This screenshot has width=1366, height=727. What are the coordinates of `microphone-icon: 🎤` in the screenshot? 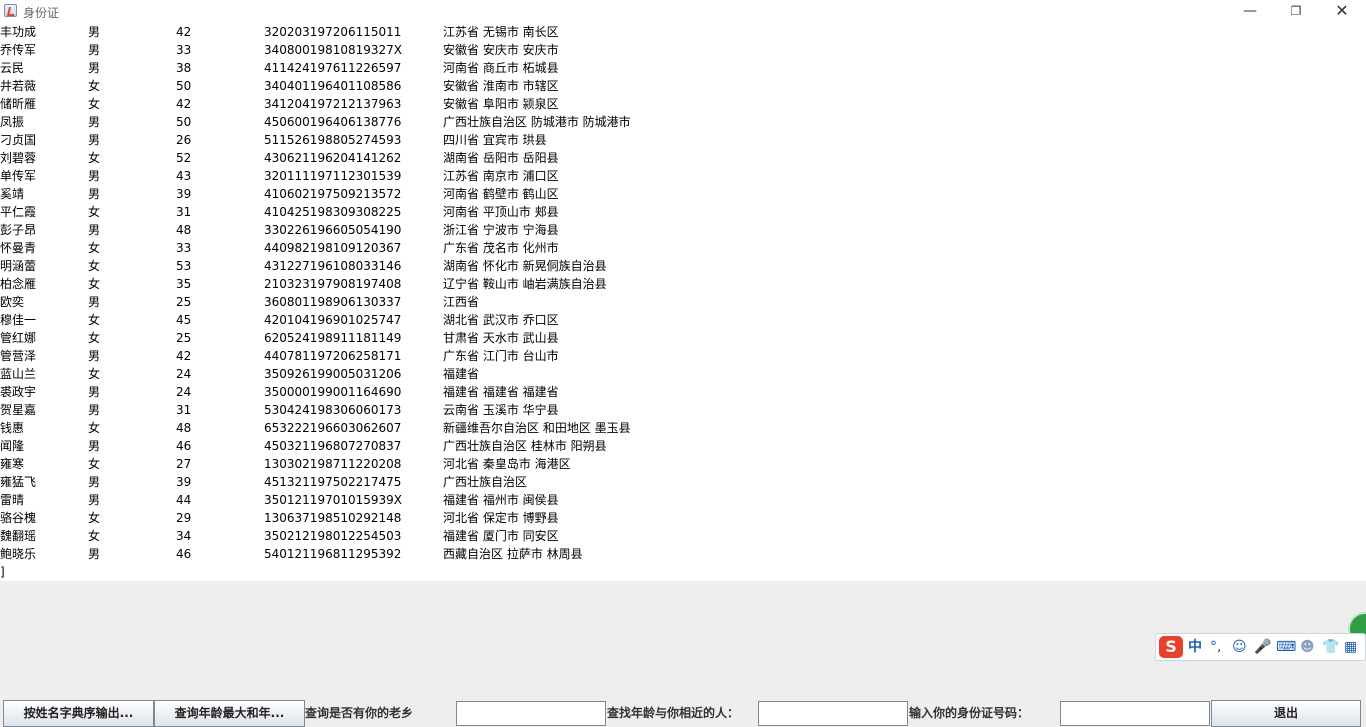 It's located at (1262, 647).